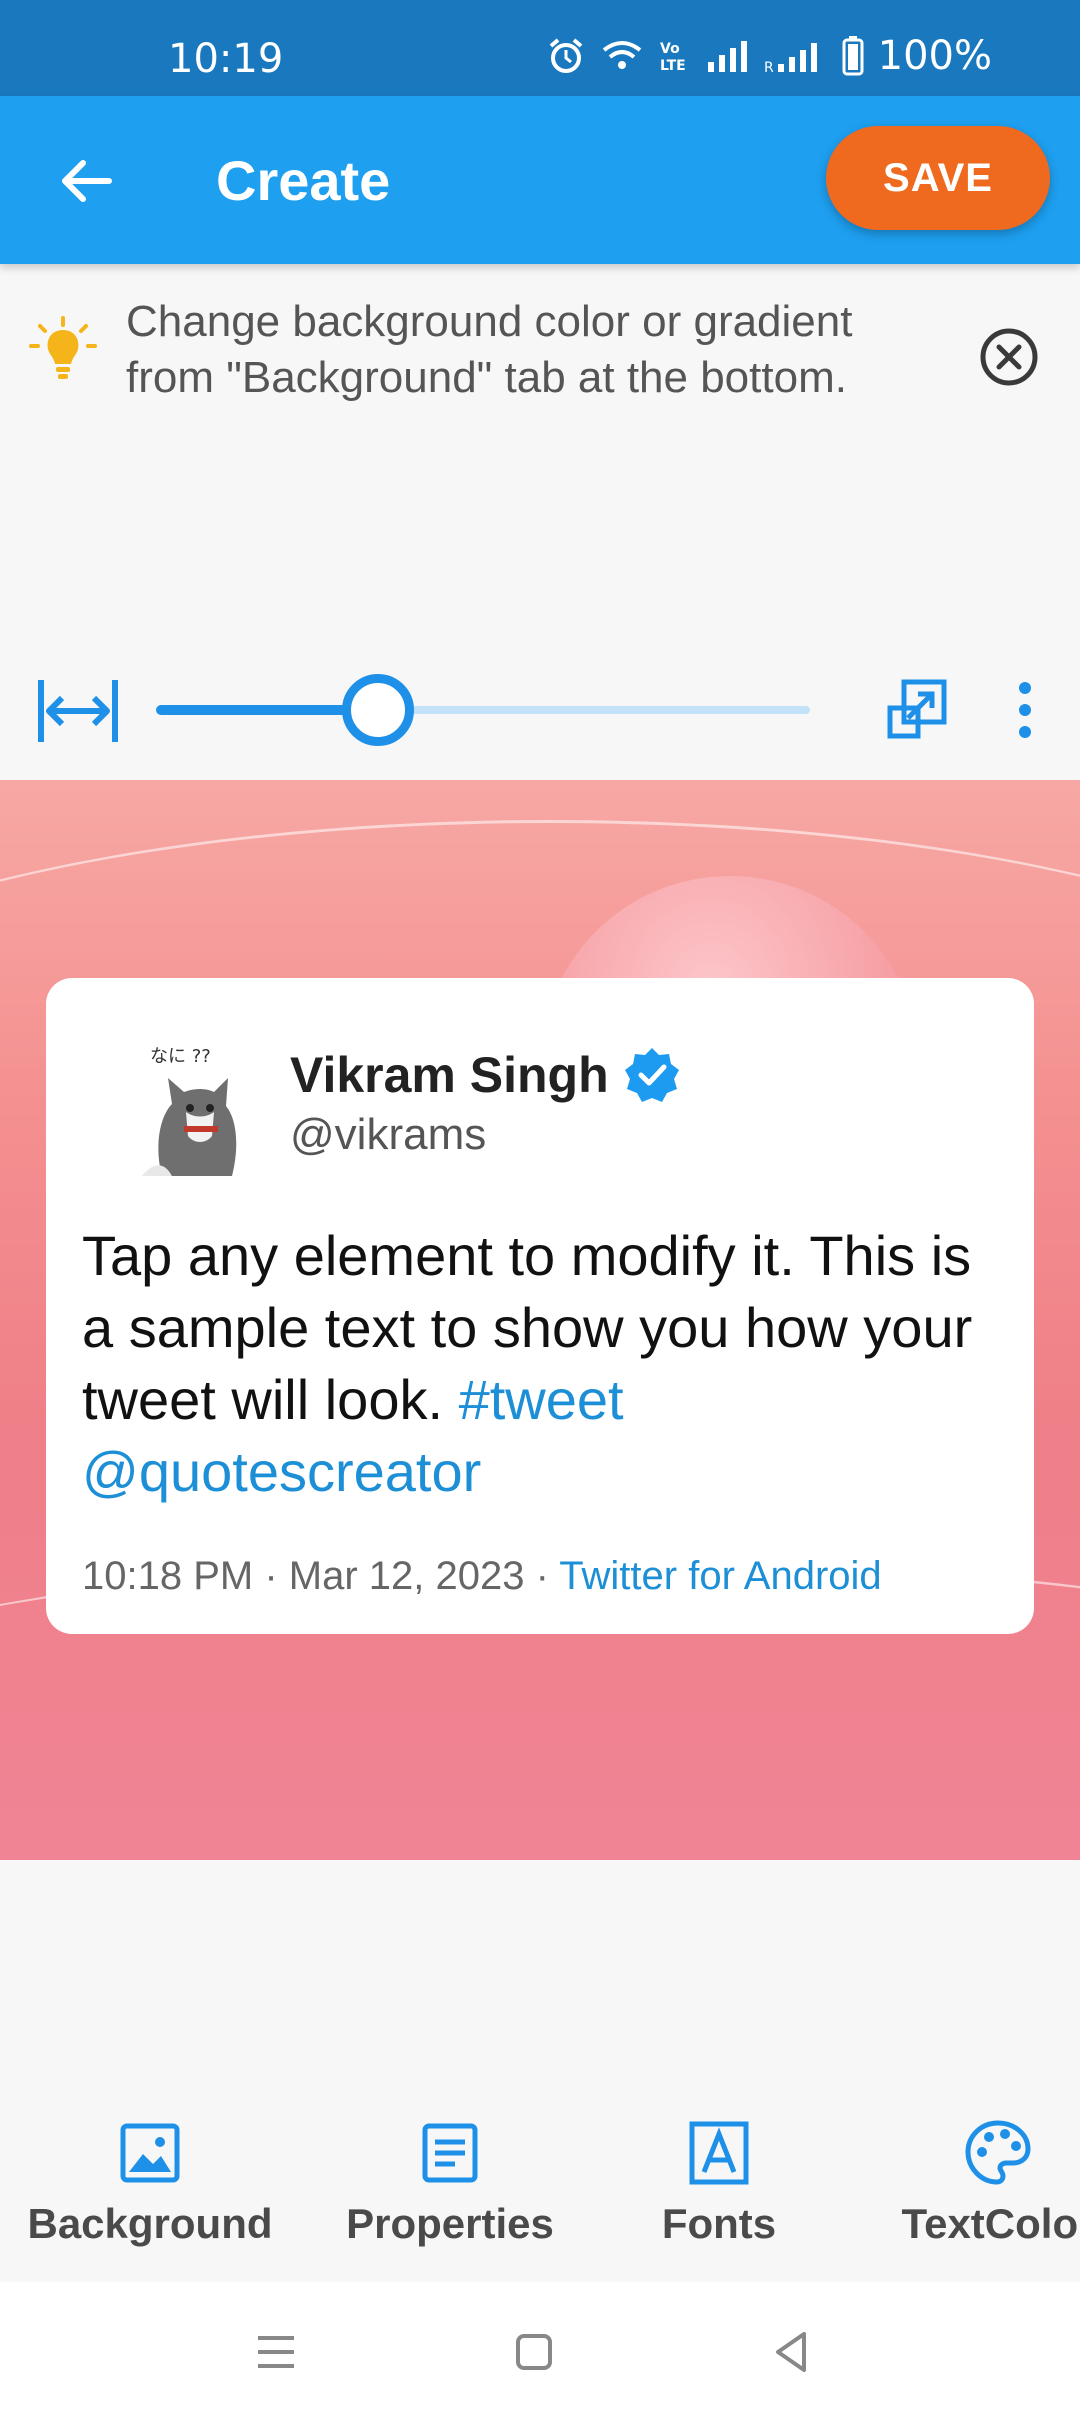 This screenshot has width=1080, height=2412. I want to click on tab-label: Properties, so click(450, 2223).